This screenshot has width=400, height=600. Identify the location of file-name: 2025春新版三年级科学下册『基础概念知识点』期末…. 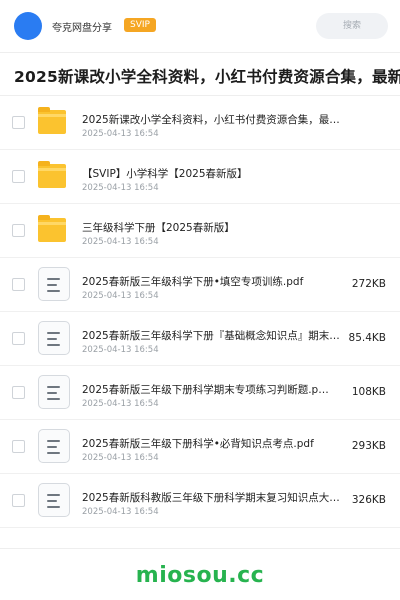
(216, 335).